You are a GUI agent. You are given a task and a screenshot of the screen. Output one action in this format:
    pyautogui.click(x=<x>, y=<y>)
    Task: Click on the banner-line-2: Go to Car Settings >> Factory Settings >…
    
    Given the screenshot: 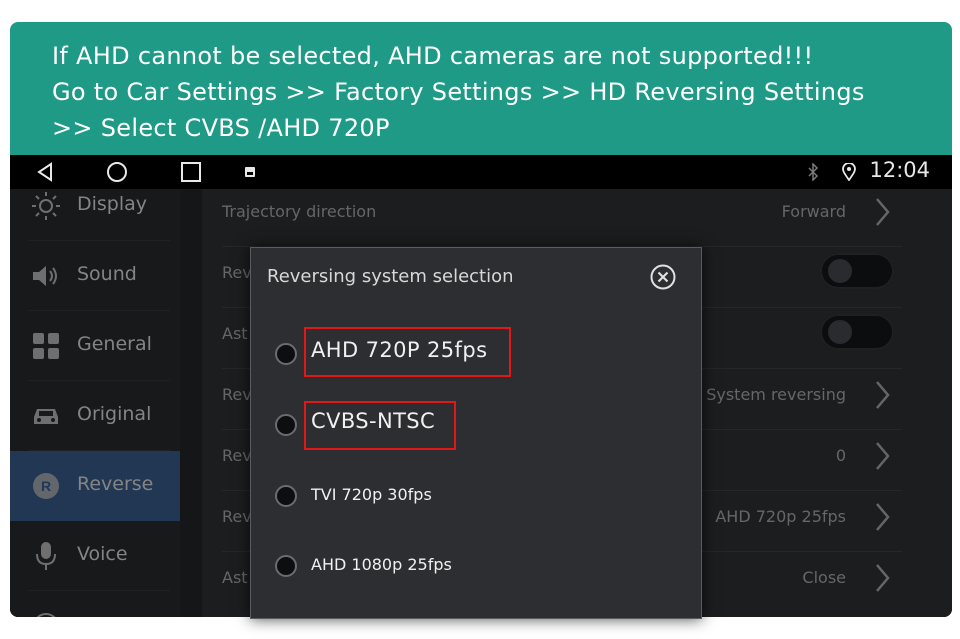 What is the action you would take?
    pyautogui.click(x=458, y=92)
    